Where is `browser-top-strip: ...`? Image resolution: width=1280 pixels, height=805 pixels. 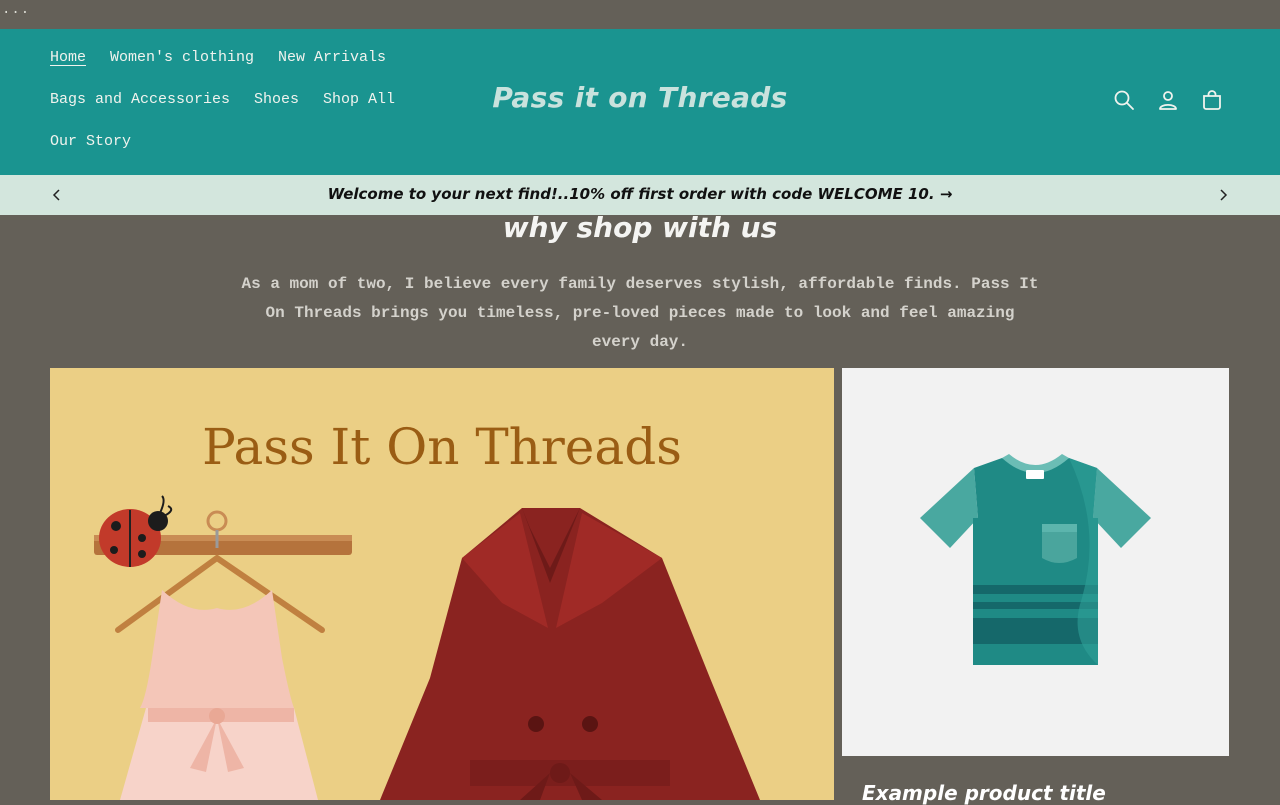
browser-top-strip: ... is located at coordinates (640, 14).